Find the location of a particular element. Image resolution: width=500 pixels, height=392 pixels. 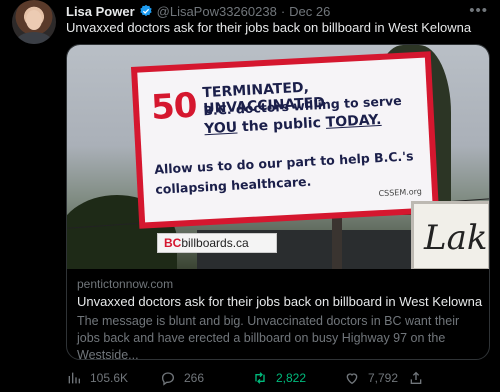

retweet-button: 2,822 is located at coordinates (279, 378).